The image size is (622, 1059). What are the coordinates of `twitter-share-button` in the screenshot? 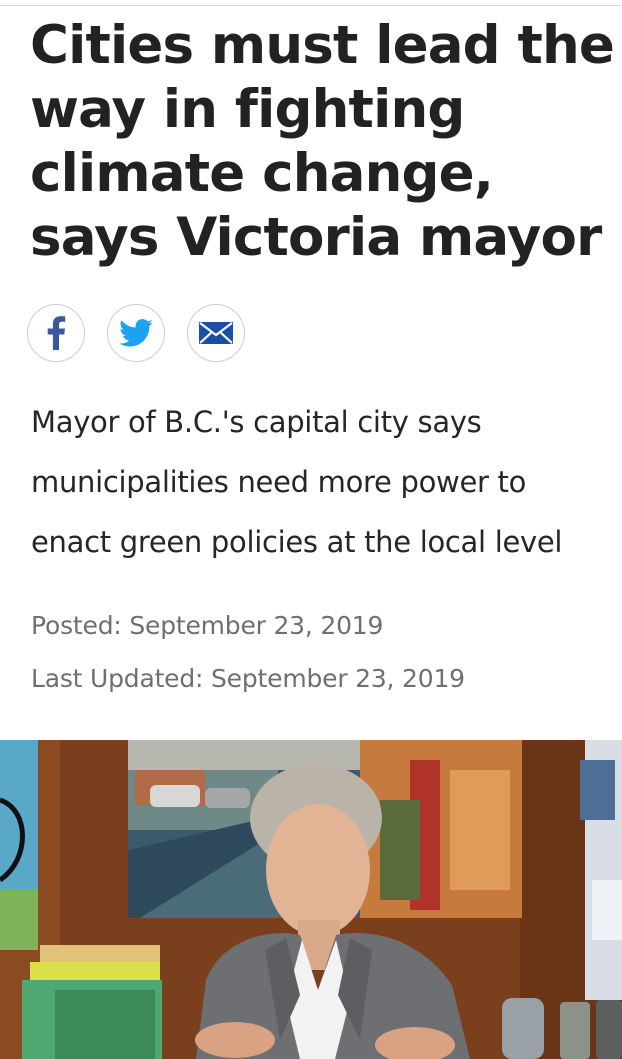 It's located at (136, 333).